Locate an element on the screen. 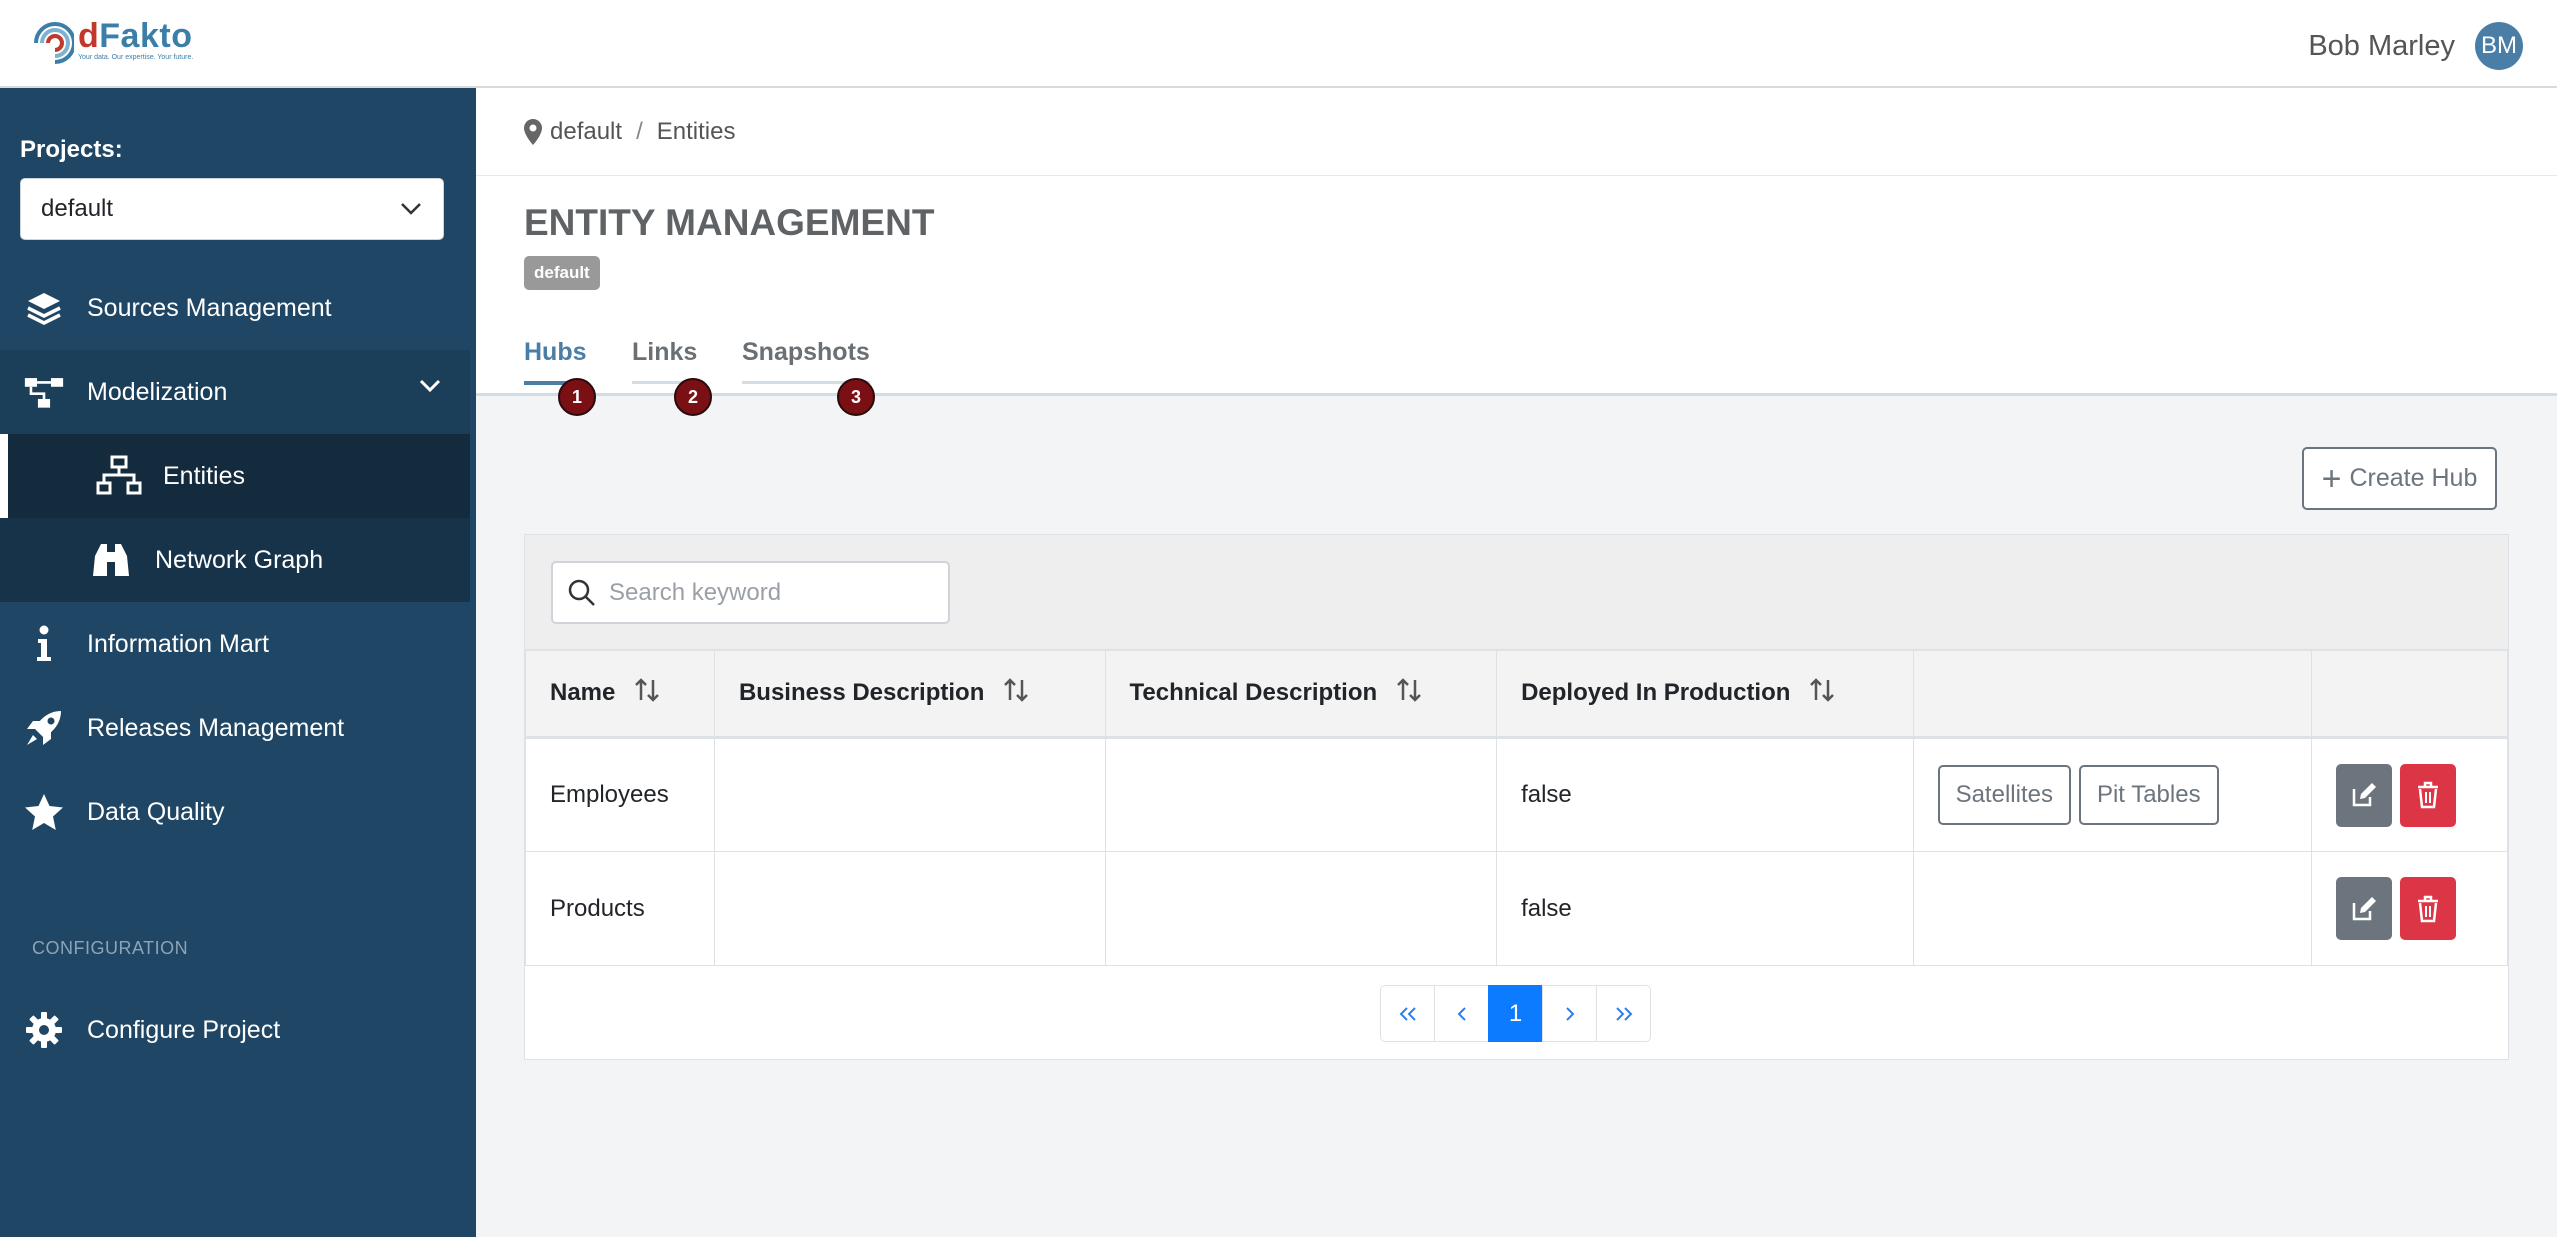 This screenshot has height=1237, width=2557. create-hub-button: + Create Hub is located at coordinates (2399, 478).